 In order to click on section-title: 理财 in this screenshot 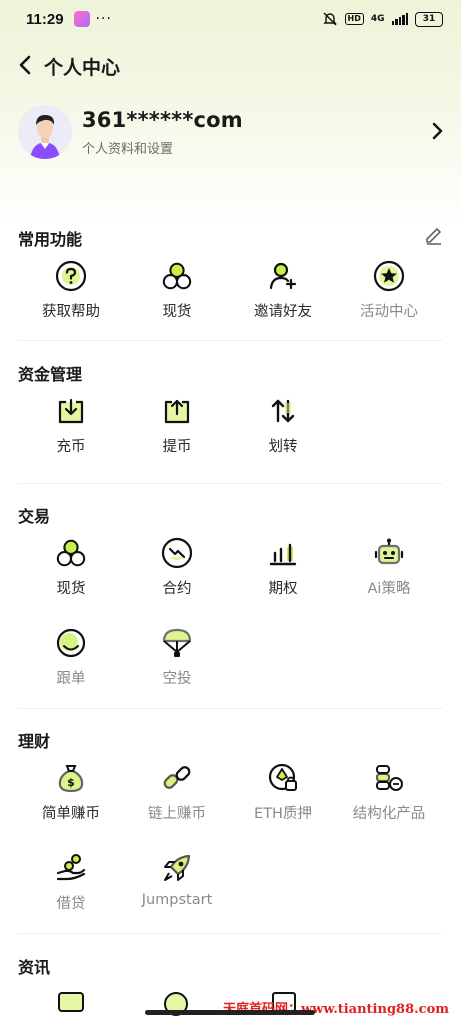, I will do `click(34, 741)`.